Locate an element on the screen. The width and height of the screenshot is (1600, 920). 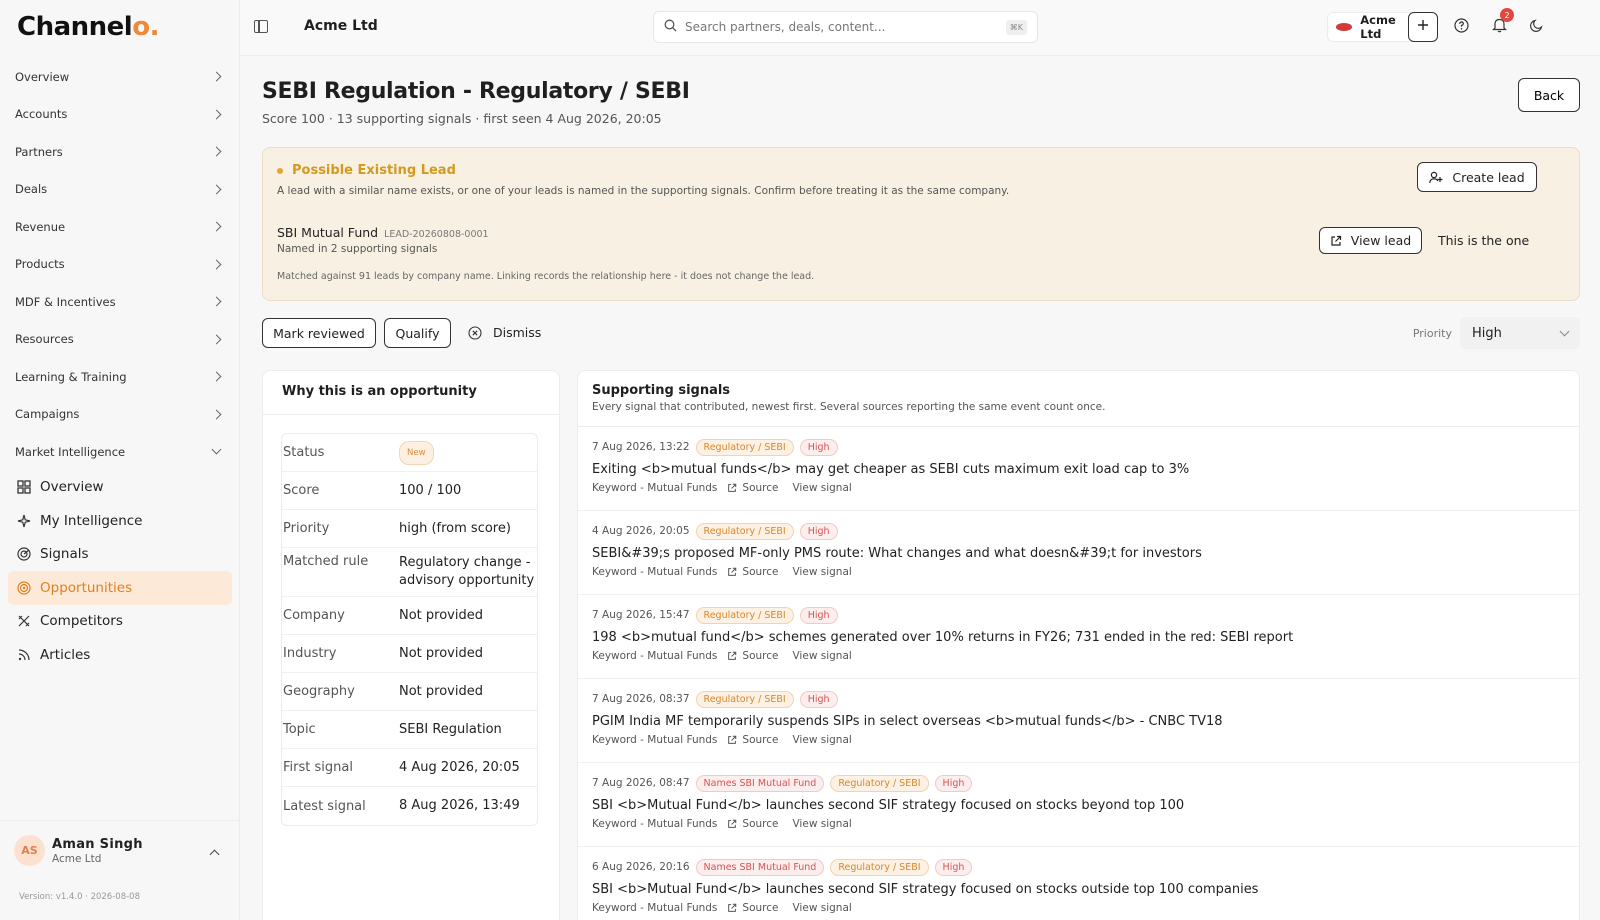
detail-row: Topic SEBI Regulation is located at coordinates (409, 730).